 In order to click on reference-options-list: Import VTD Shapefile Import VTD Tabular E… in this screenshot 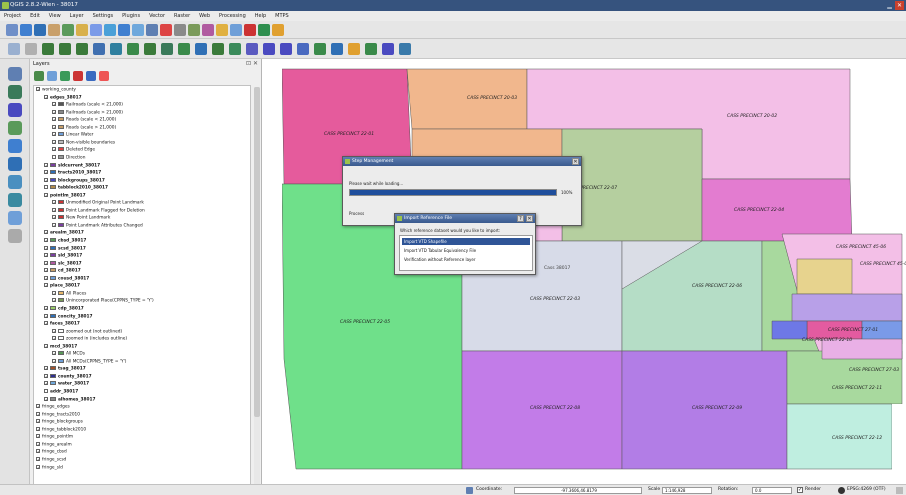, I will do `click(466, 253)`.